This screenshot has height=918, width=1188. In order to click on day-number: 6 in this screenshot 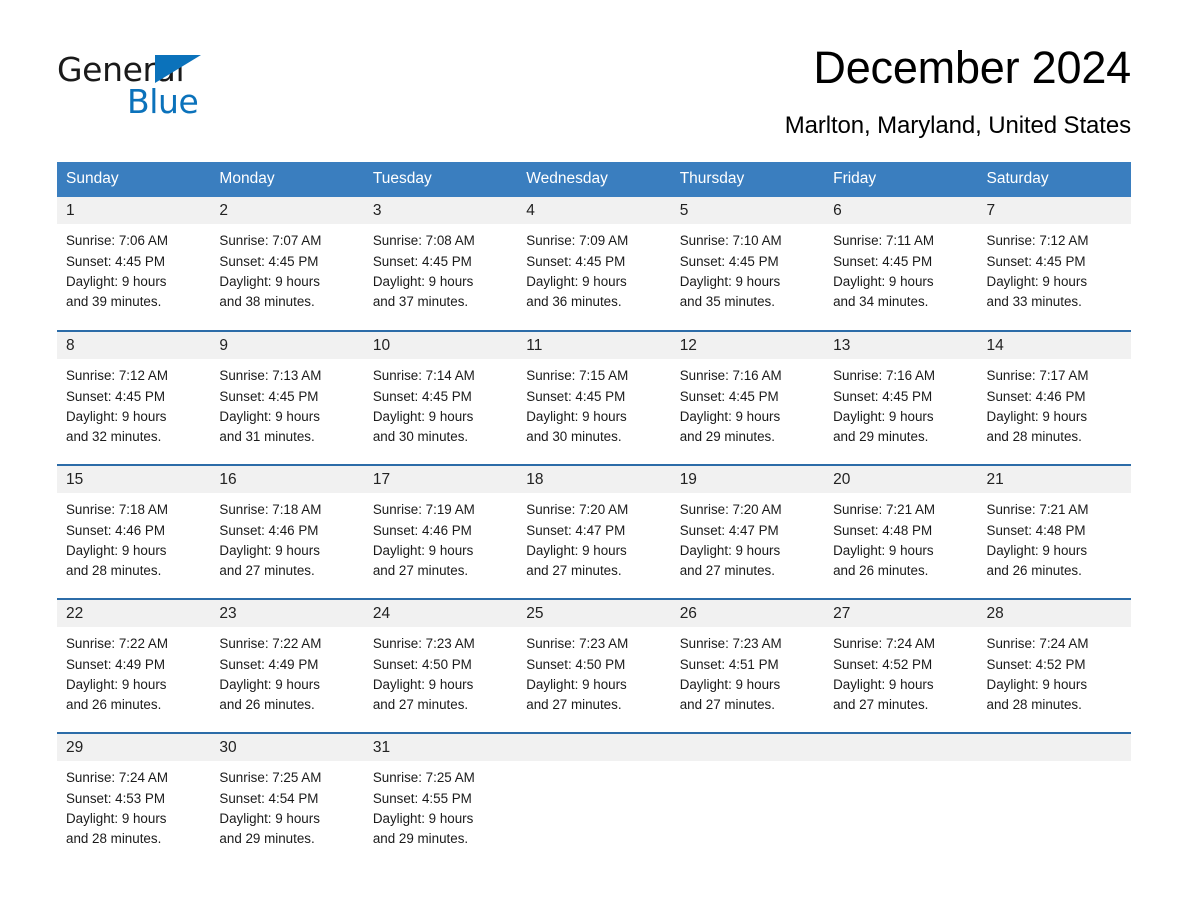, I will do `click(901, 211)`.